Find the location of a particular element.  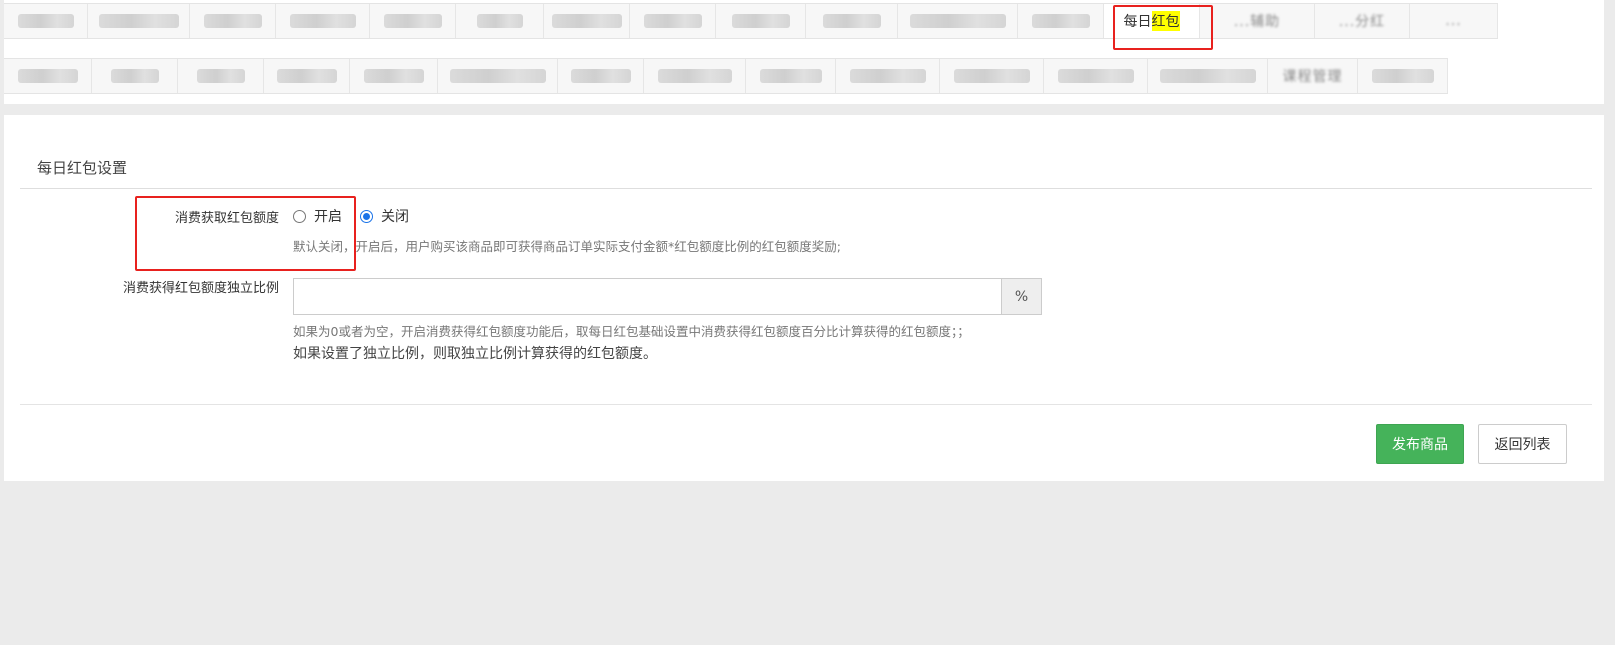

tab-label-highlight: 红包 is located at coordinates (1165, 21).